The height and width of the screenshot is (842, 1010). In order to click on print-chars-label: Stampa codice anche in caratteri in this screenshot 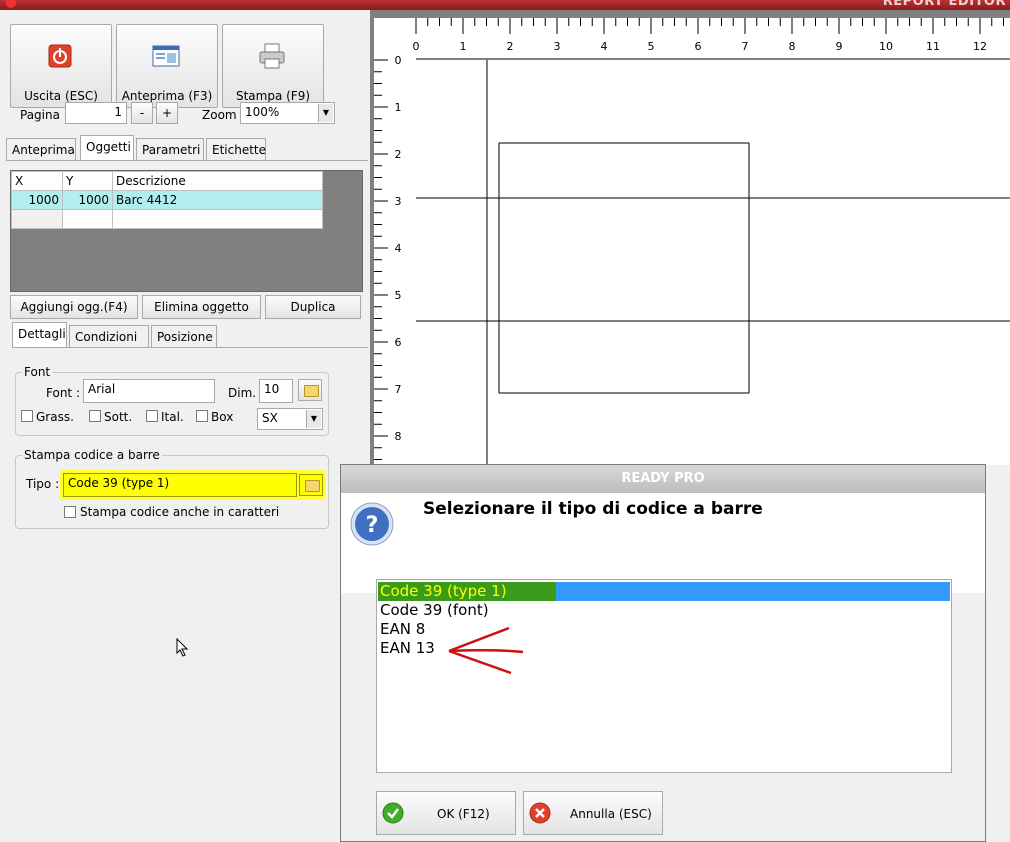, I will do `click(180, 512)`.